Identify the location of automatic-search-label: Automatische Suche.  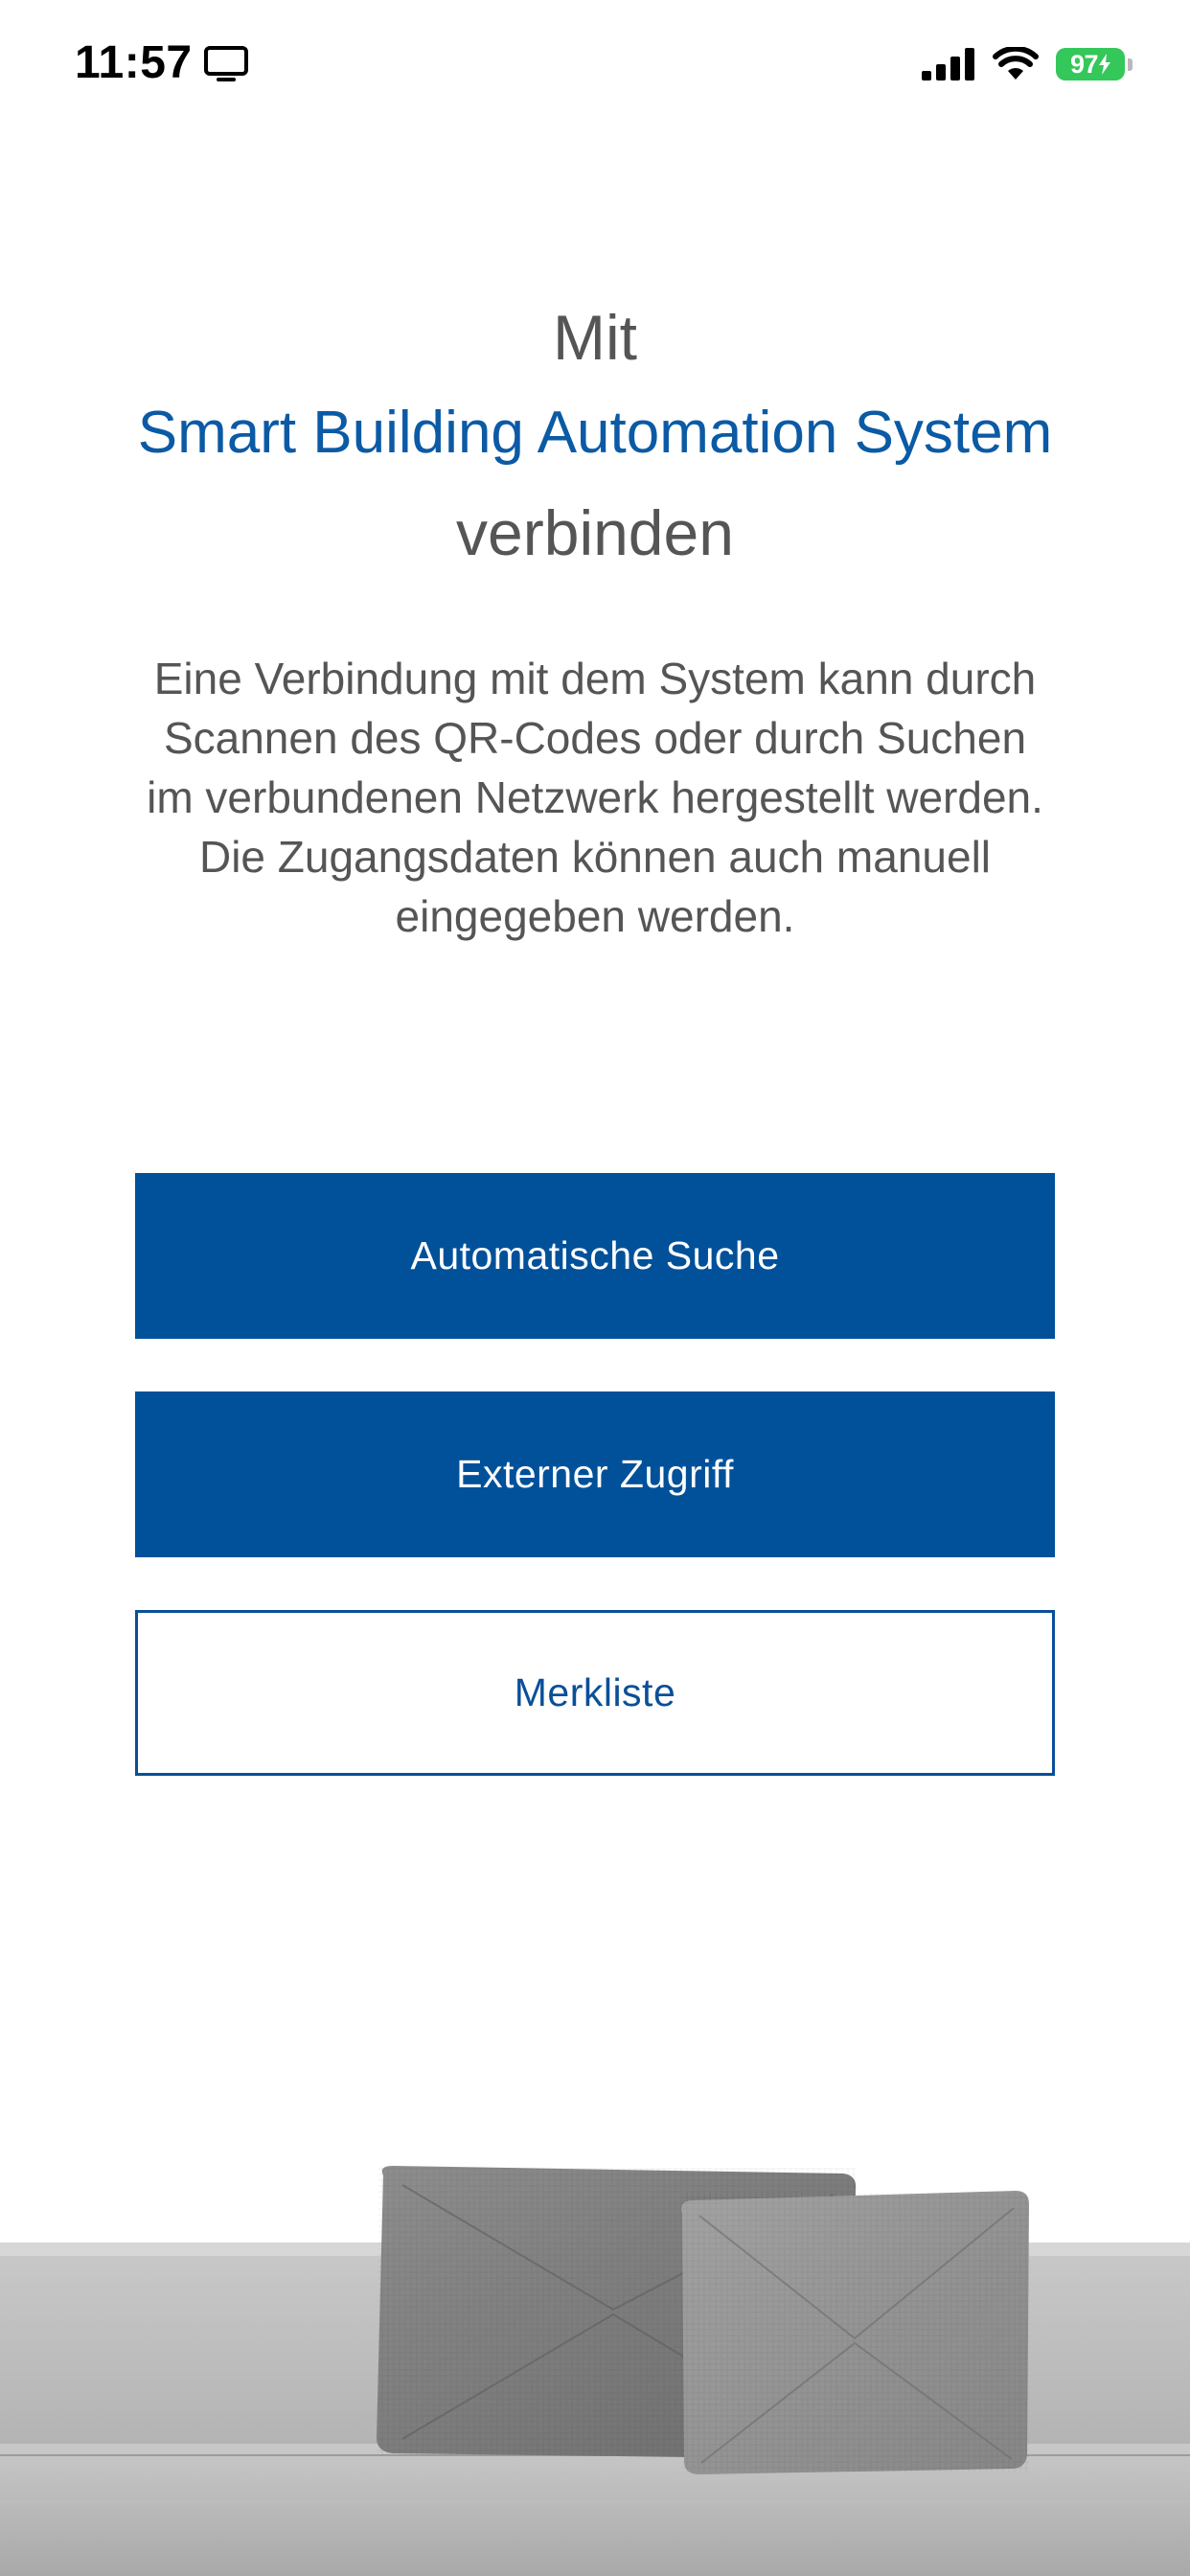
(595, 1255).